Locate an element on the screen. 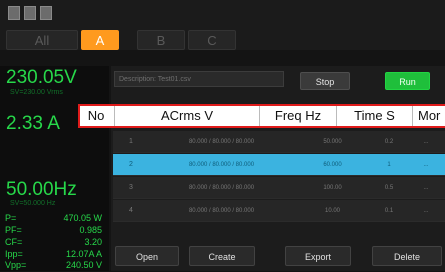 The width and height of the screenshot is (445, 272). create-button: Create is located at coordinates (222, 256).